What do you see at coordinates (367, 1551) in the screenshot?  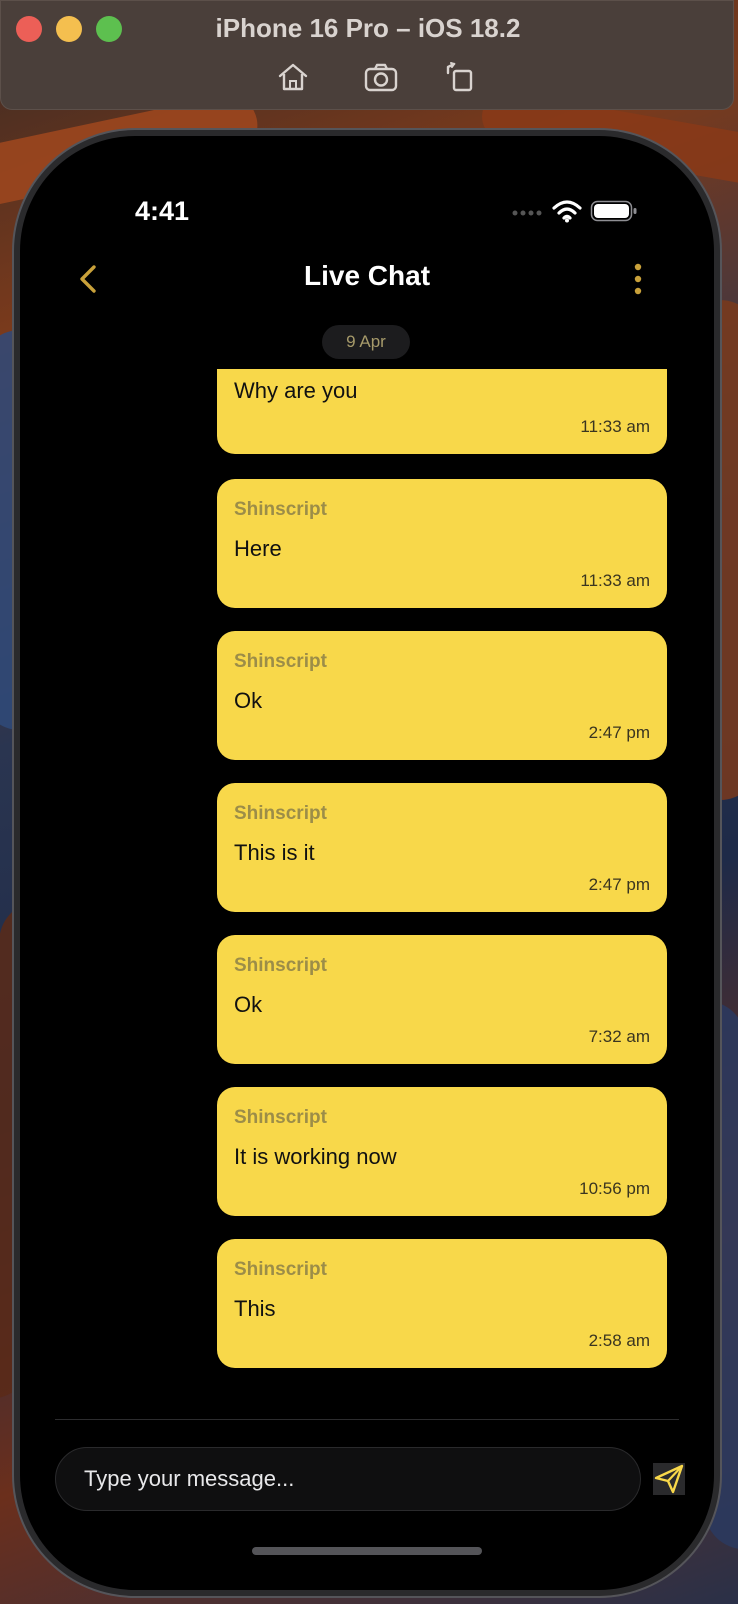 I see `home-indicator` at bounding box center [367, 1551].